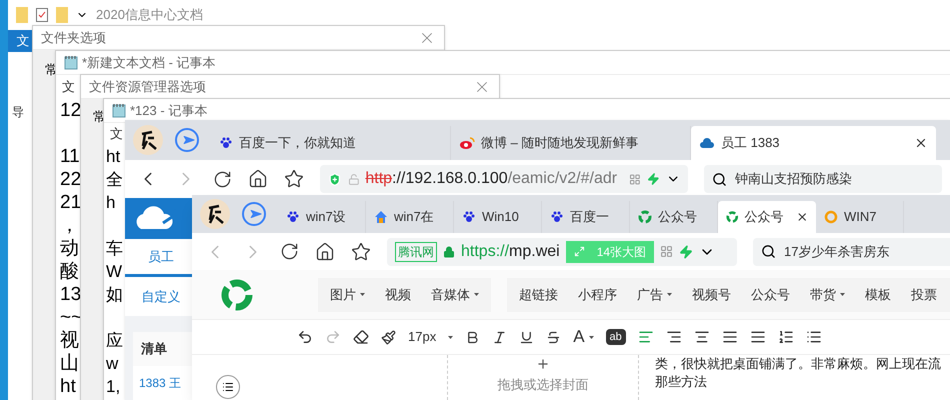  I want to click on bold-icon, so click(472, 337).